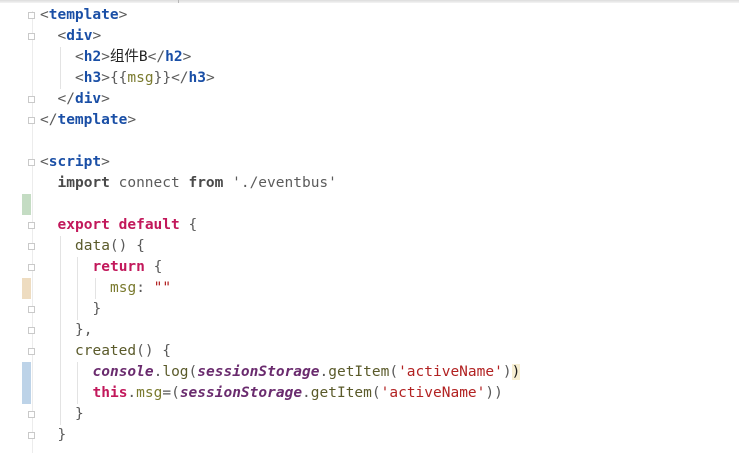  I want to click on code-line: <h3>{{msg}}</h3>, so click(145, 78).